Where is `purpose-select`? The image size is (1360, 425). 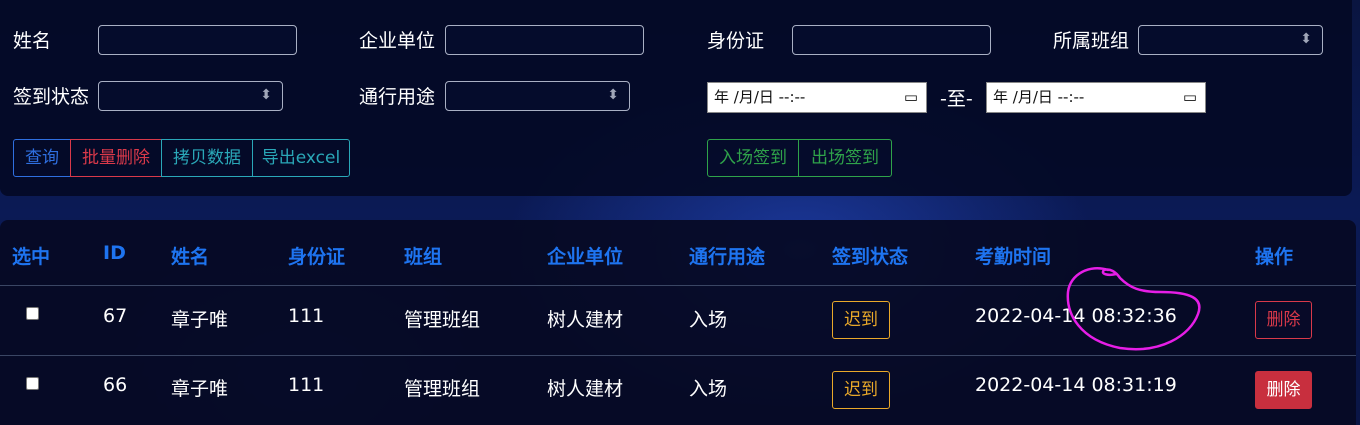 purpose-select is located at coordinates (537, 96).